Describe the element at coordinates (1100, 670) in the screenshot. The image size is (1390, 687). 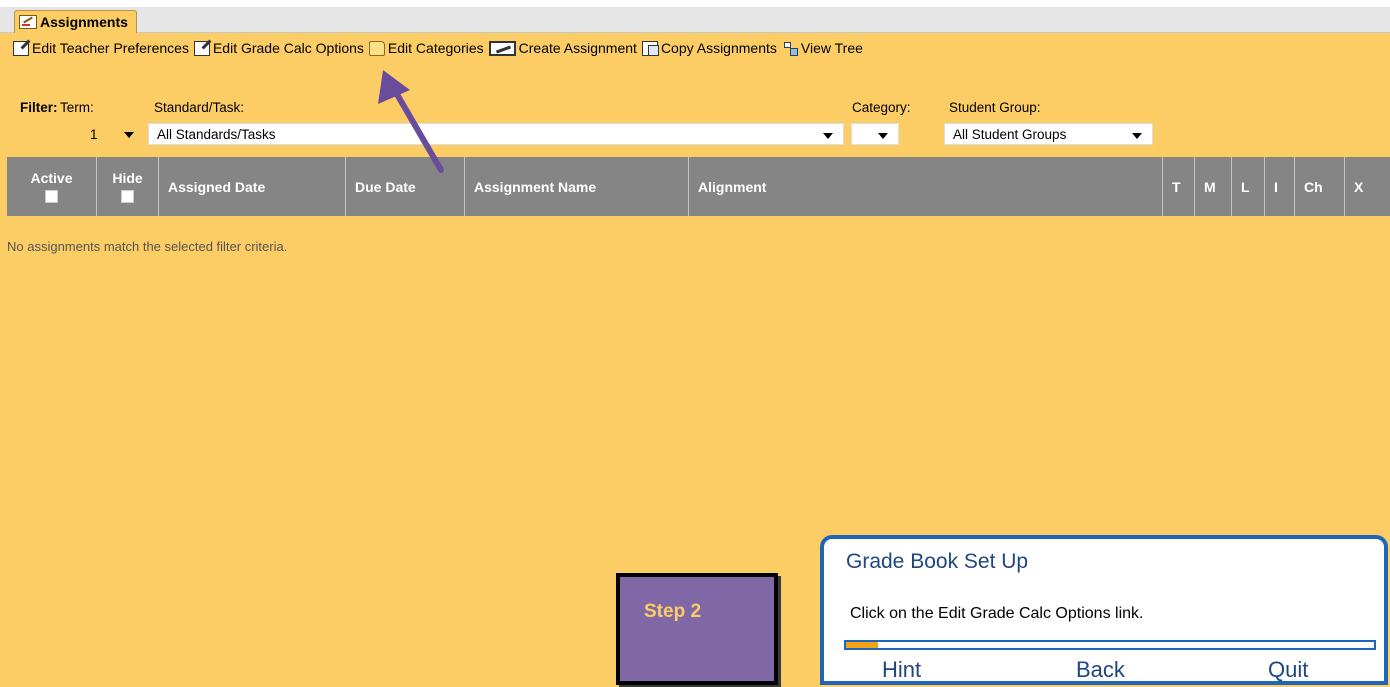
I see `back-button: Back` at that location.